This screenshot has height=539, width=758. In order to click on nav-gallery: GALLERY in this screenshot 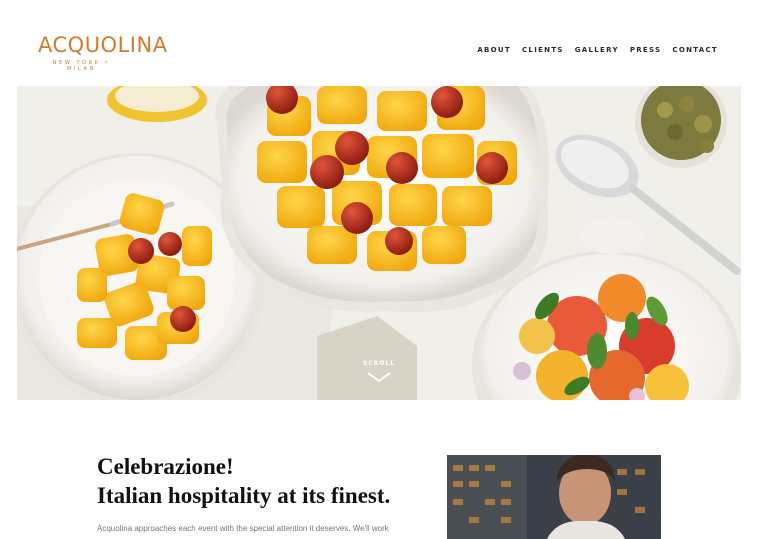, I will do `click(597, 50)`.